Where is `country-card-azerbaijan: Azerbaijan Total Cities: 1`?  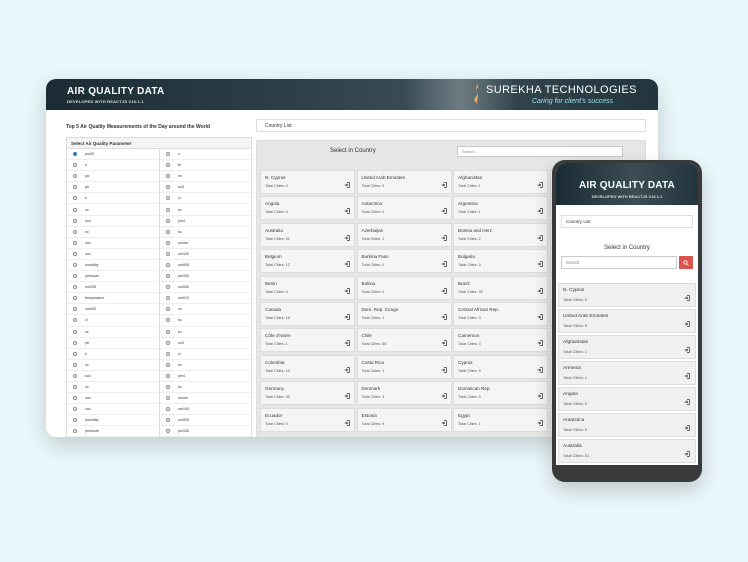
country-card-azerbaijan: Azerbaijan Total Cities: 1 is located at coordinates (404, 234).